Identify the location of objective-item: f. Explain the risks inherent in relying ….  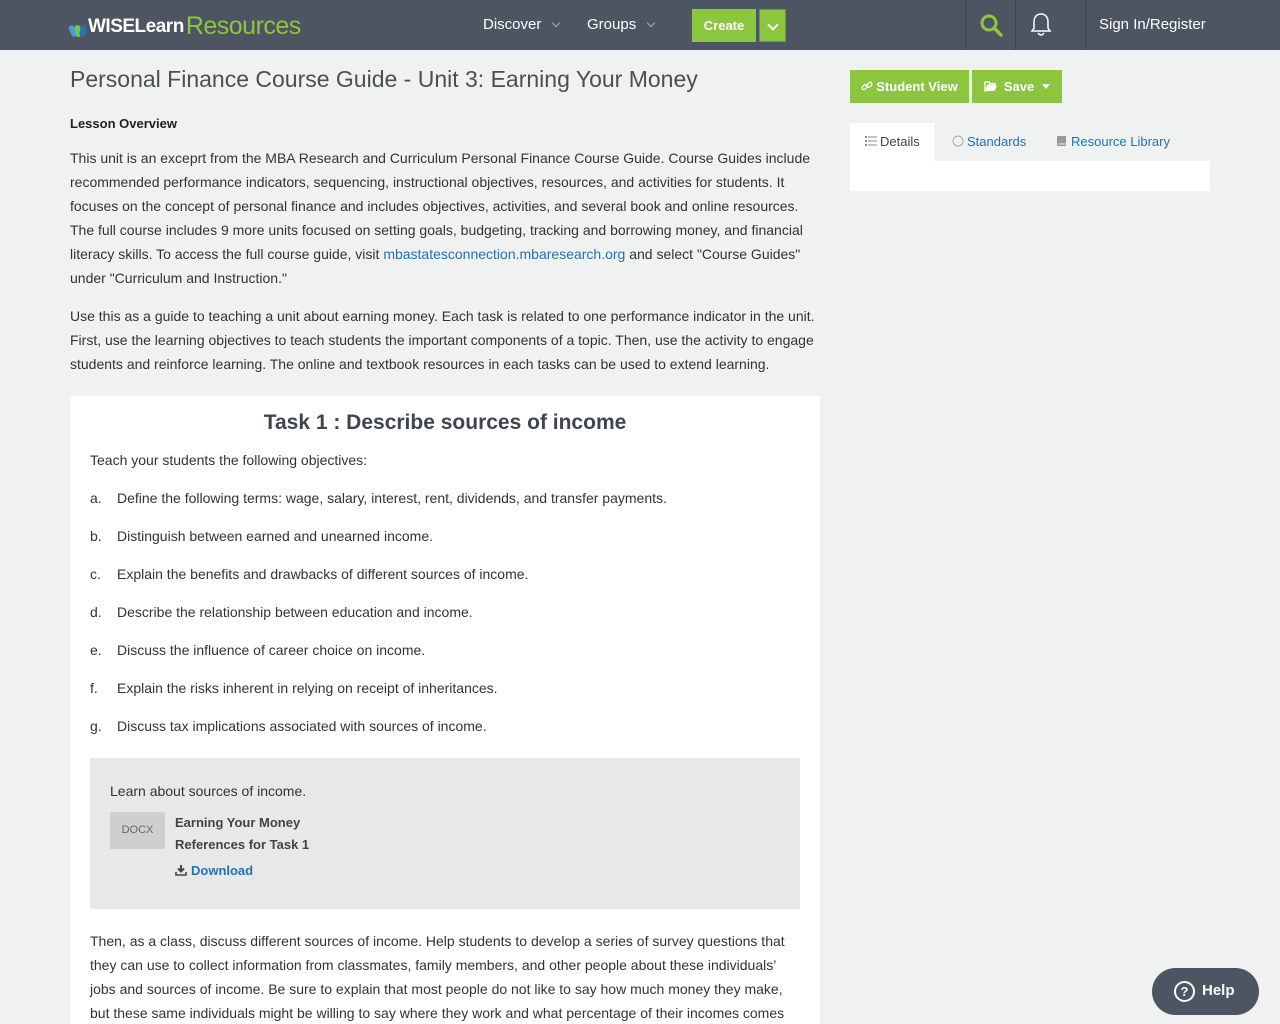
(294, 688).